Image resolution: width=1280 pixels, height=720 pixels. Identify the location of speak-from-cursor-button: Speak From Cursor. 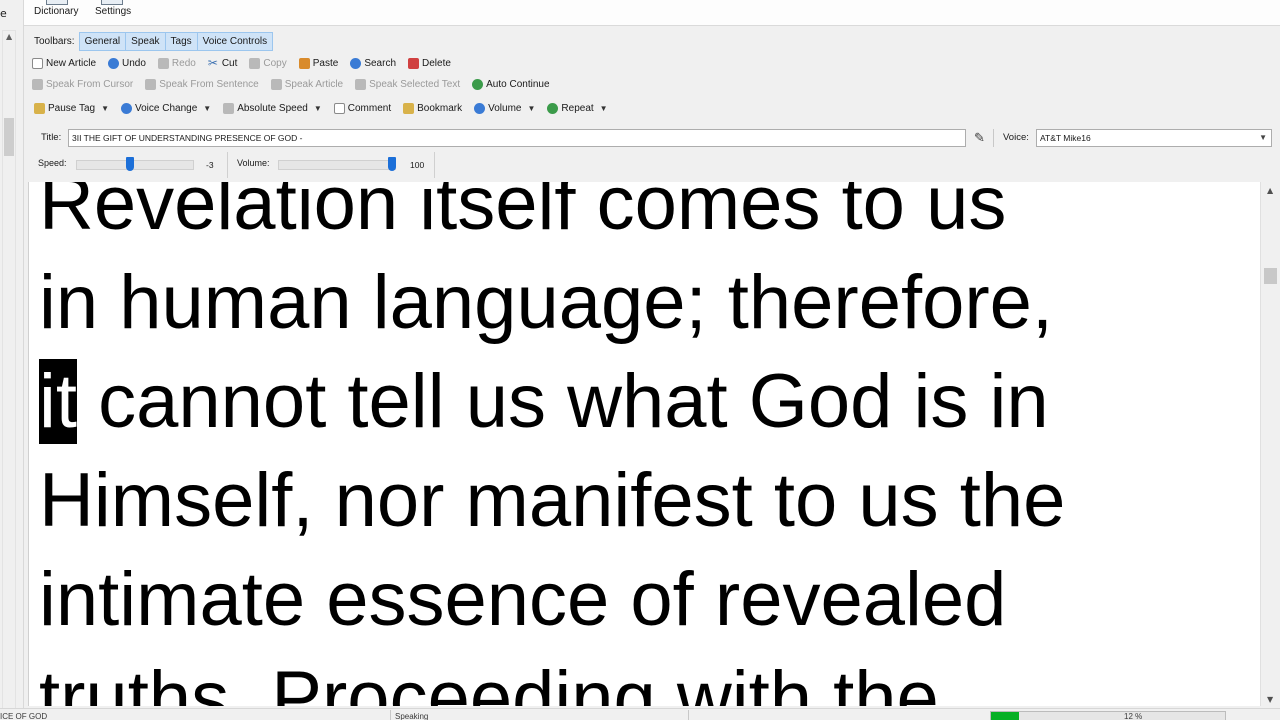
(83, 84).